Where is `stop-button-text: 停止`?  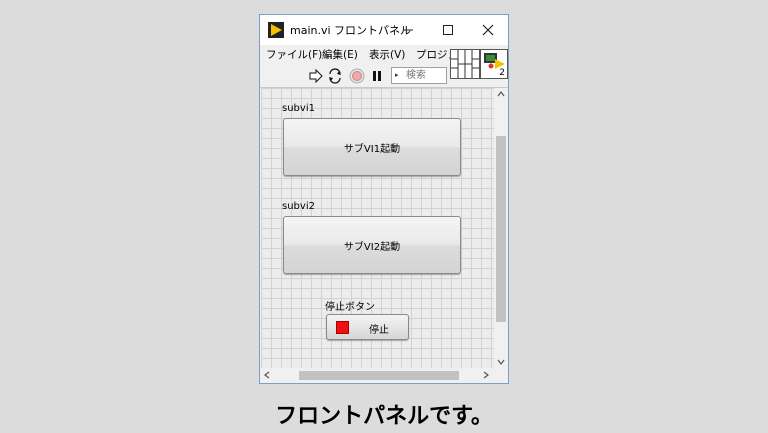
stop-button-text: 停止 is located at coordinates (379, 330).